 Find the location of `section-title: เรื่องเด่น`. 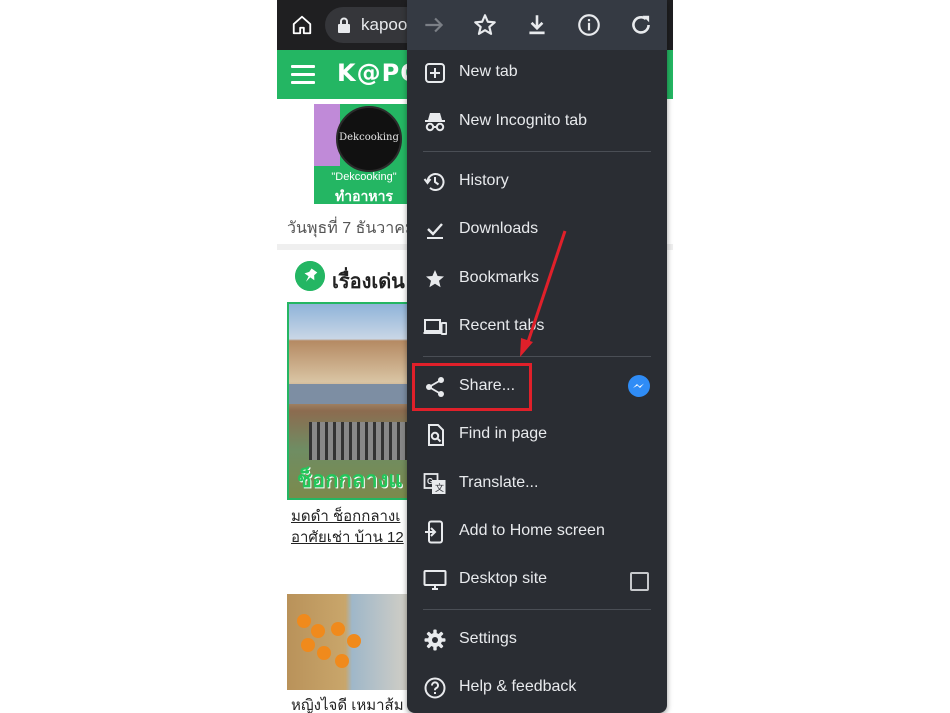

section-title: เรื่องเด่น is located at coordinates (368, 282).